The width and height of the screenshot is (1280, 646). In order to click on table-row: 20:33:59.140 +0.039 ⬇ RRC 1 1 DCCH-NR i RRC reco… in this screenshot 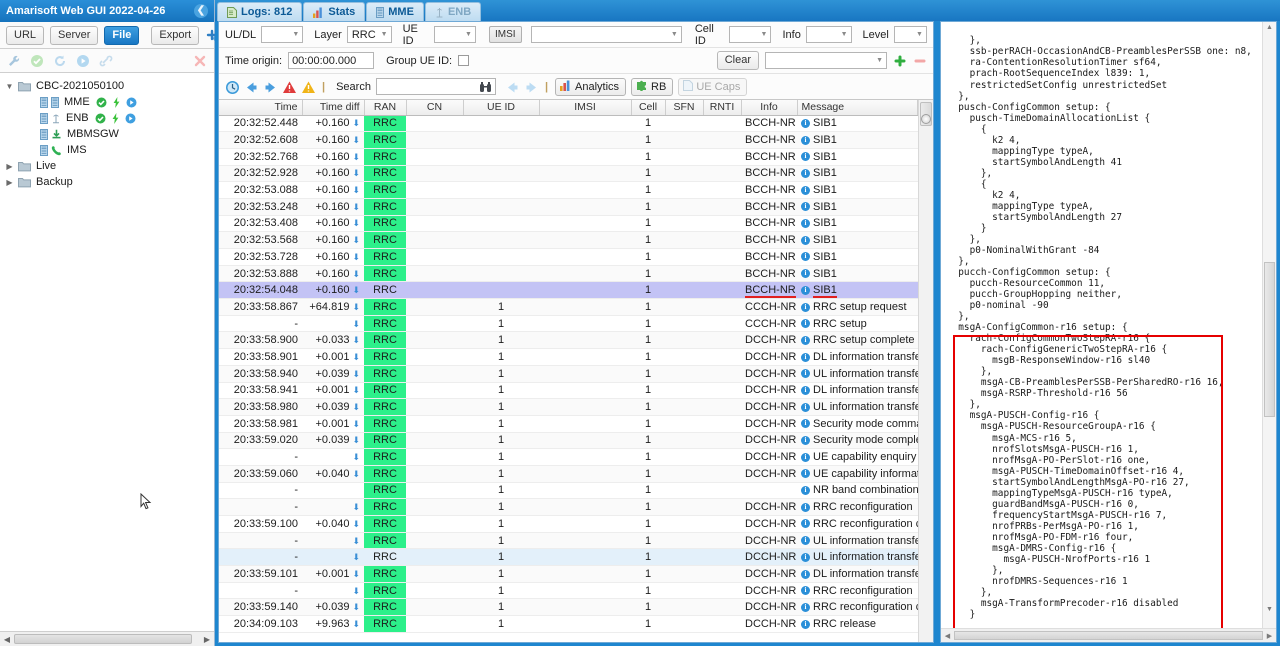, I will do `click(568, 607)`.